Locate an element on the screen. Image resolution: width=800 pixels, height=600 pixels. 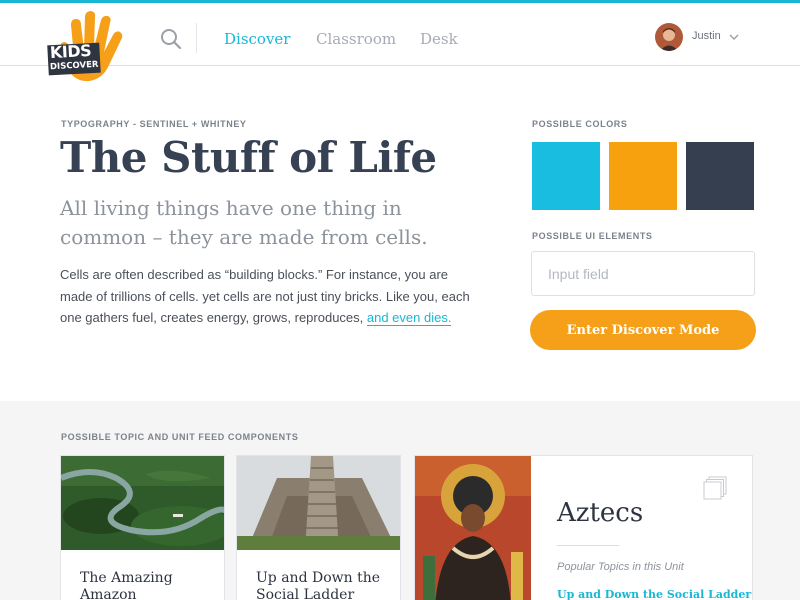
nav-discover: Discover is located at coordinates (257, 39).